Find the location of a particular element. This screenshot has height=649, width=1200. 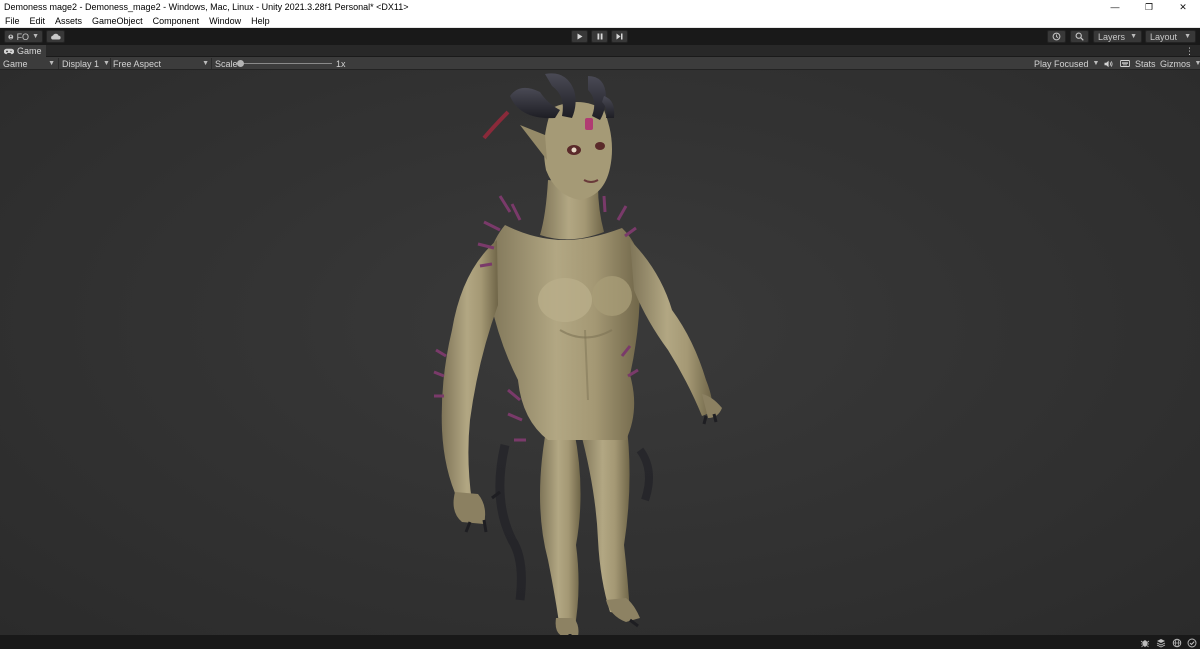

mute-audio-button is located at coordinates (1108, 63).